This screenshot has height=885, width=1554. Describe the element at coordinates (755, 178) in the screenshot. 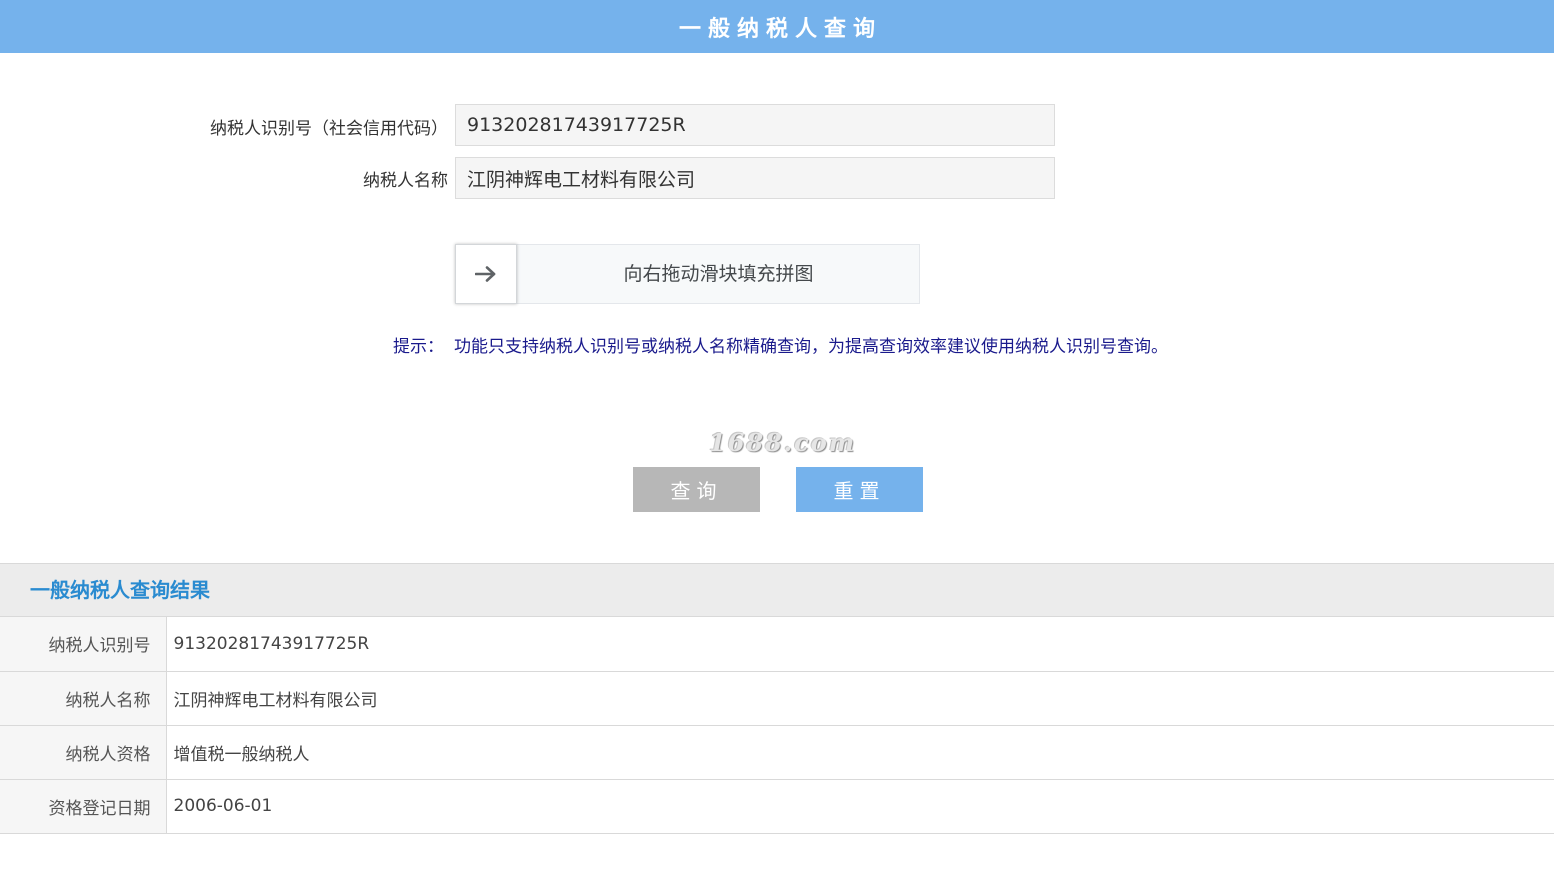

I see `taxpayer-name-input` at that location.